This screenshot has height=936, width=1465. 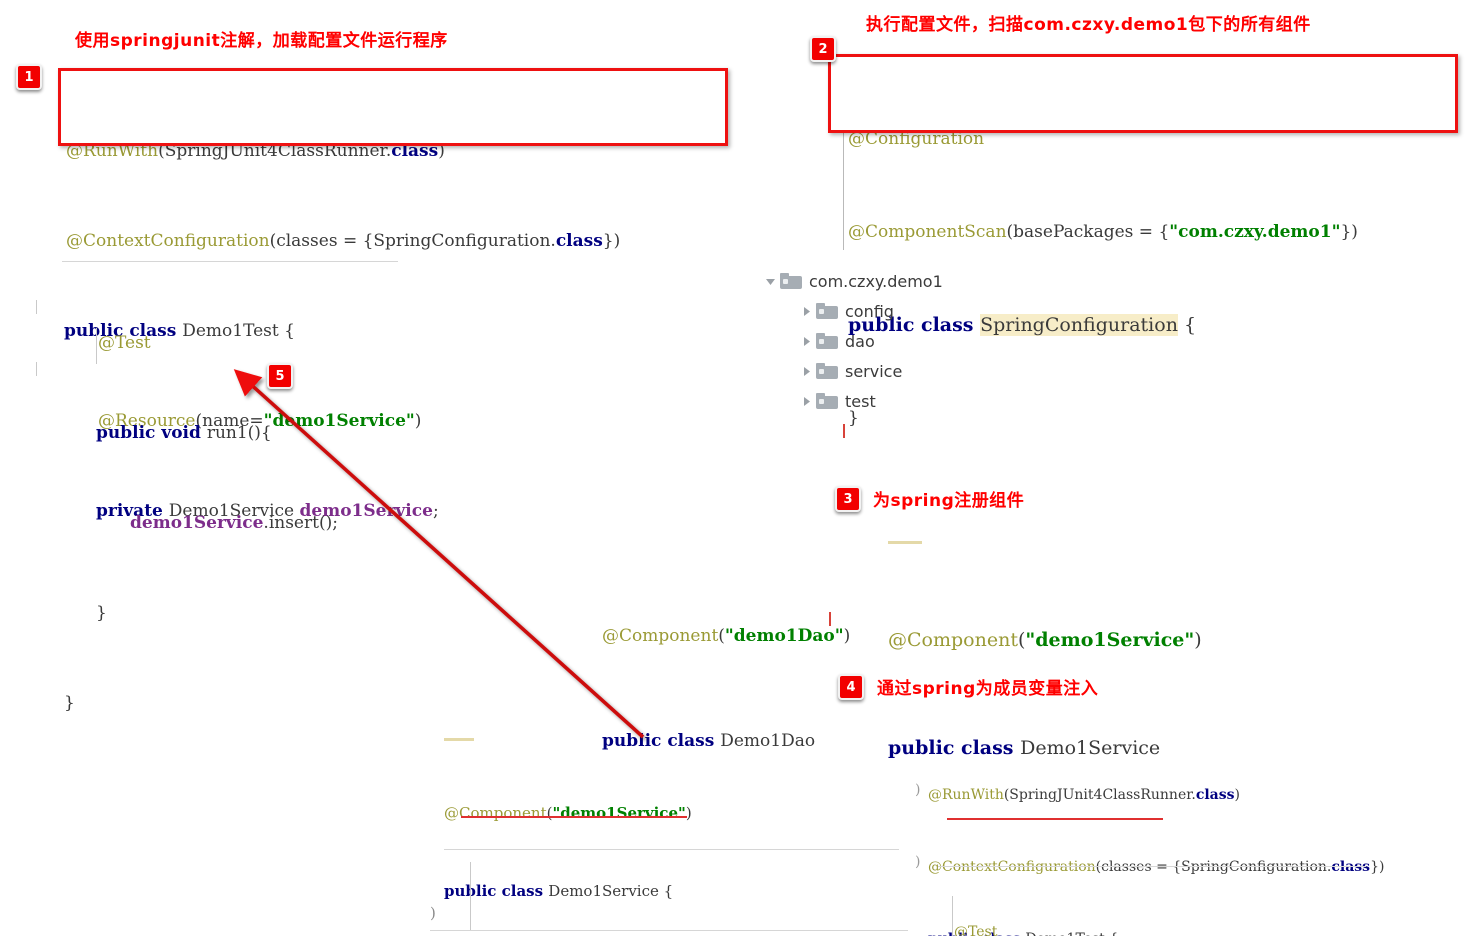 What do you see at coordinates (726, 636) in the screenshot?
I see `code-line: @Component("demo1Dao")` at bounding box center [726, 636].